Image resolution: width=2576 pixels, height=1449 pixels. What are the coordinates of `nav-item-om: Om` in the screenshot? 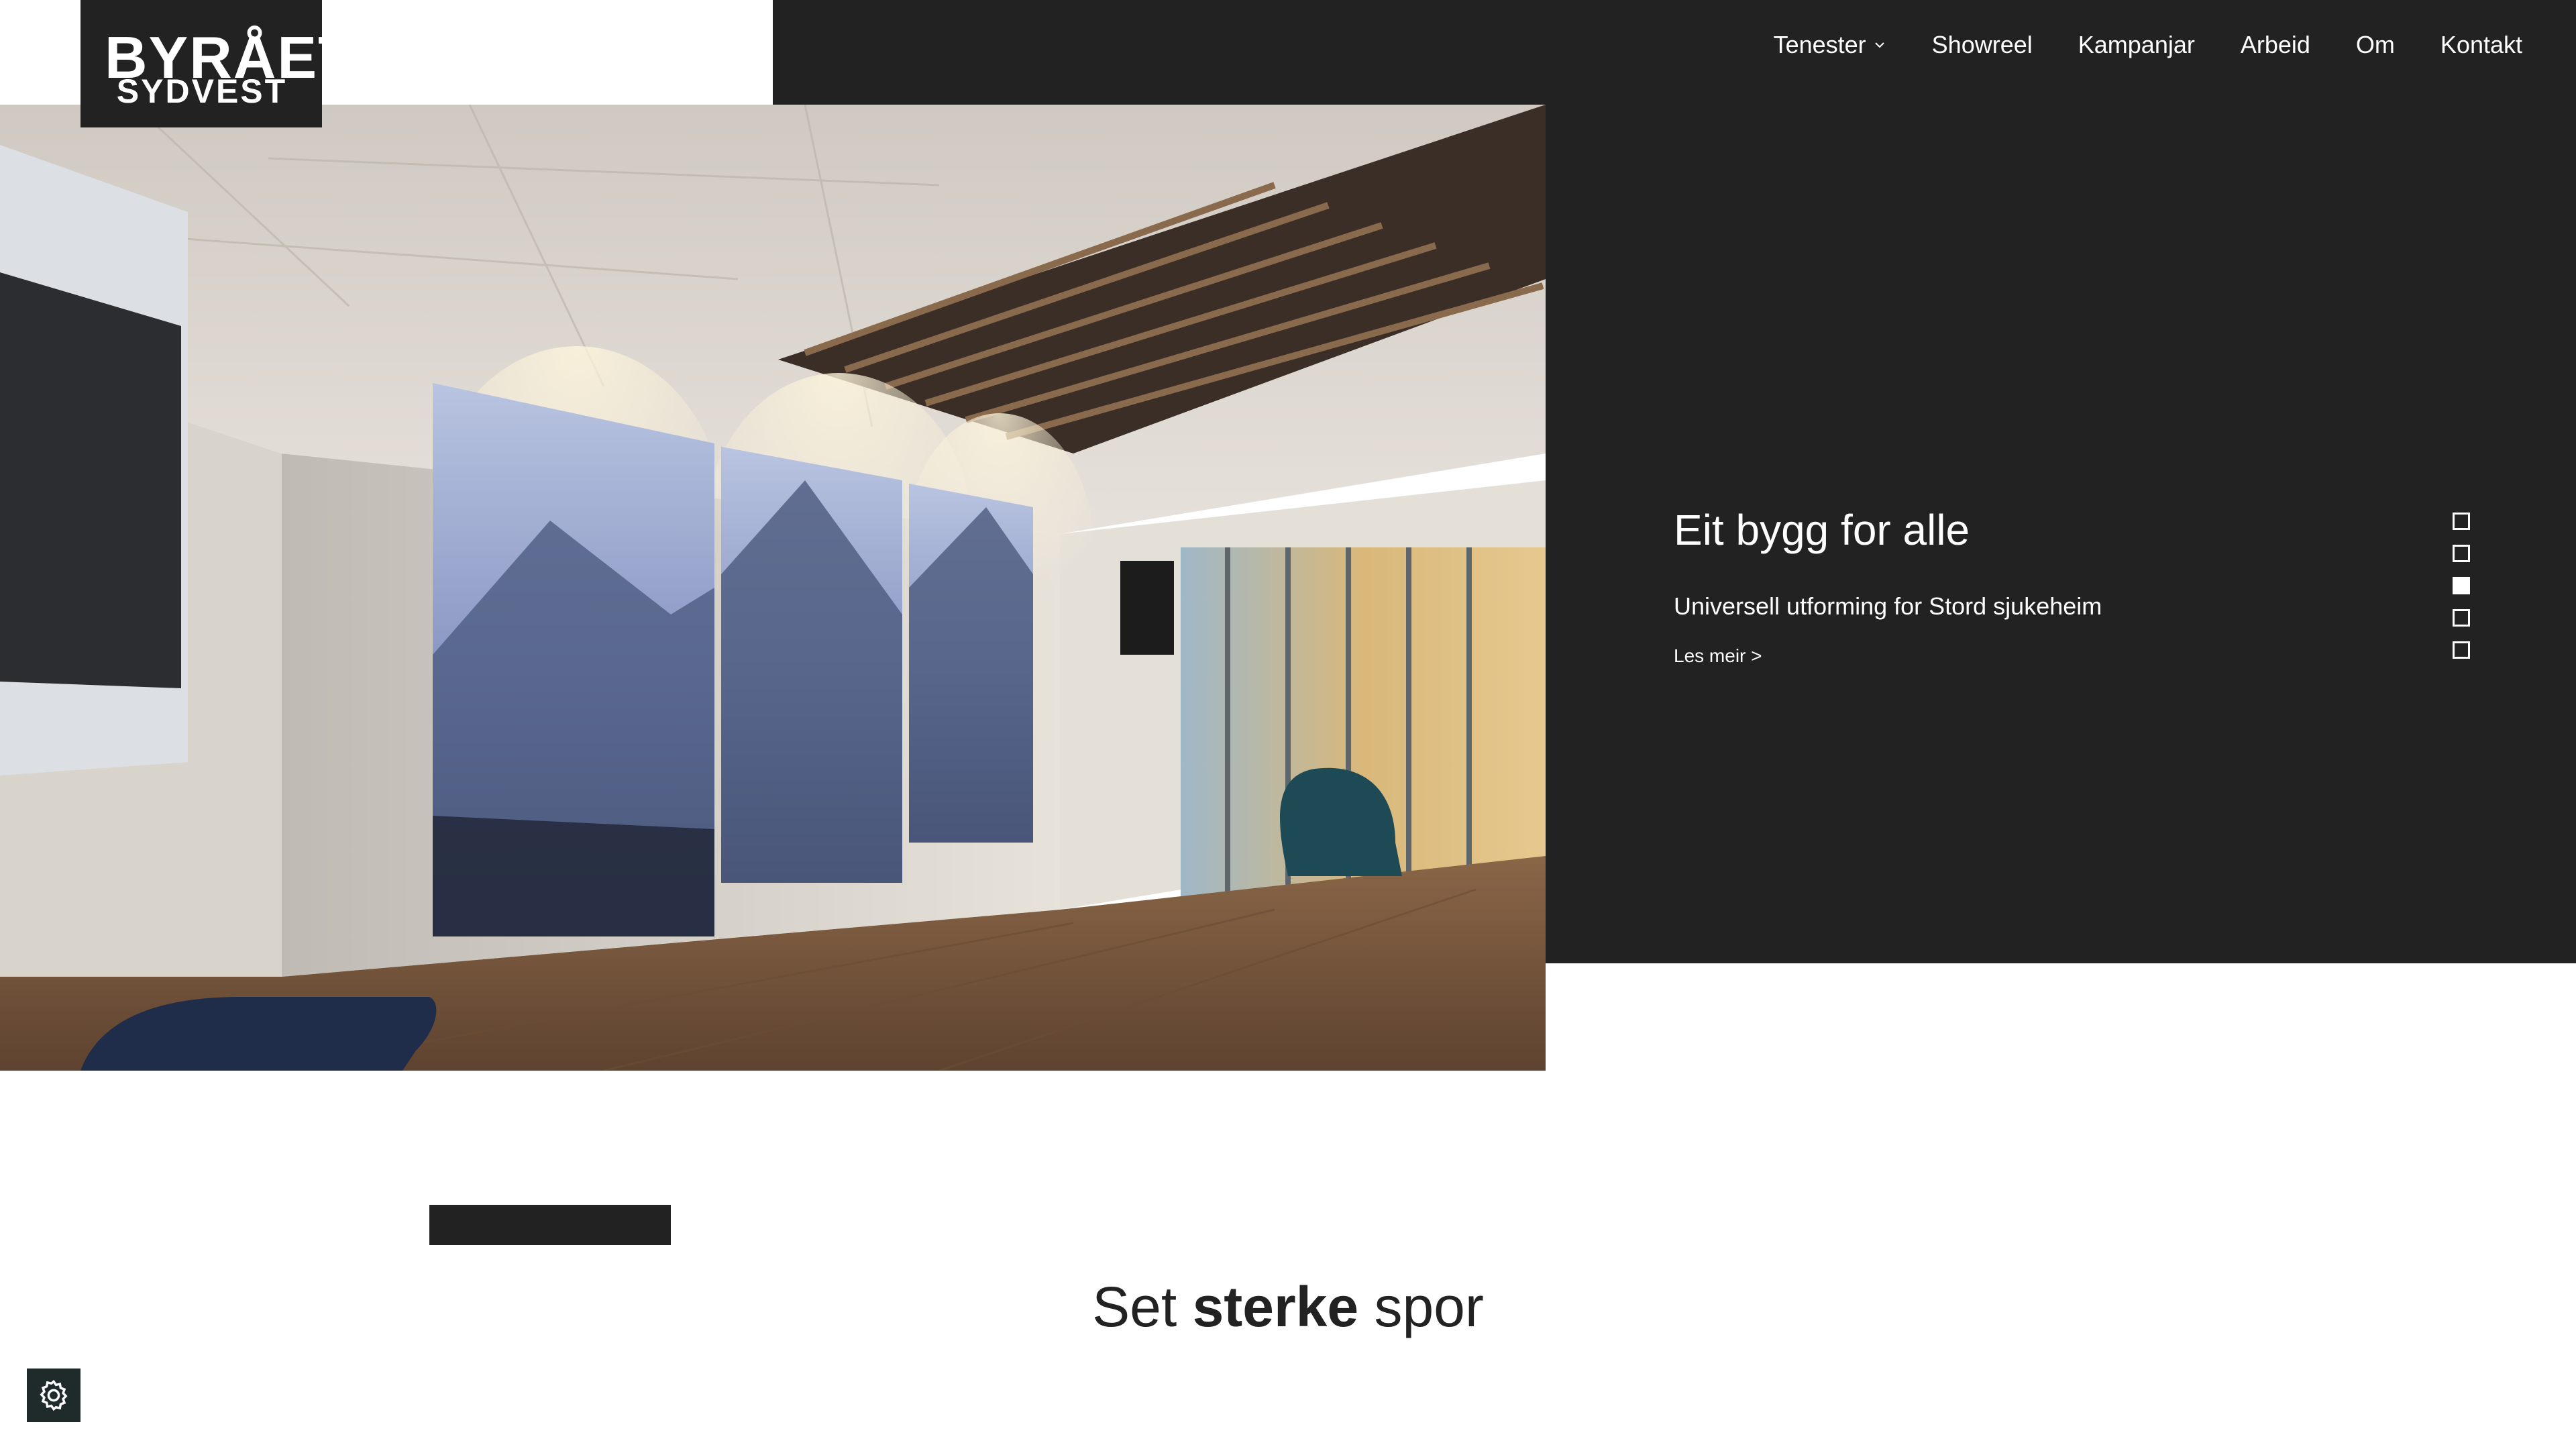 It's located at (2375, 45).